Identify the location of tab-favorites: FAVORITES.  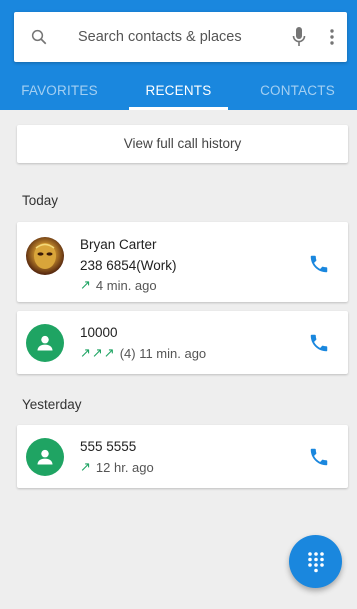
(59, 91).